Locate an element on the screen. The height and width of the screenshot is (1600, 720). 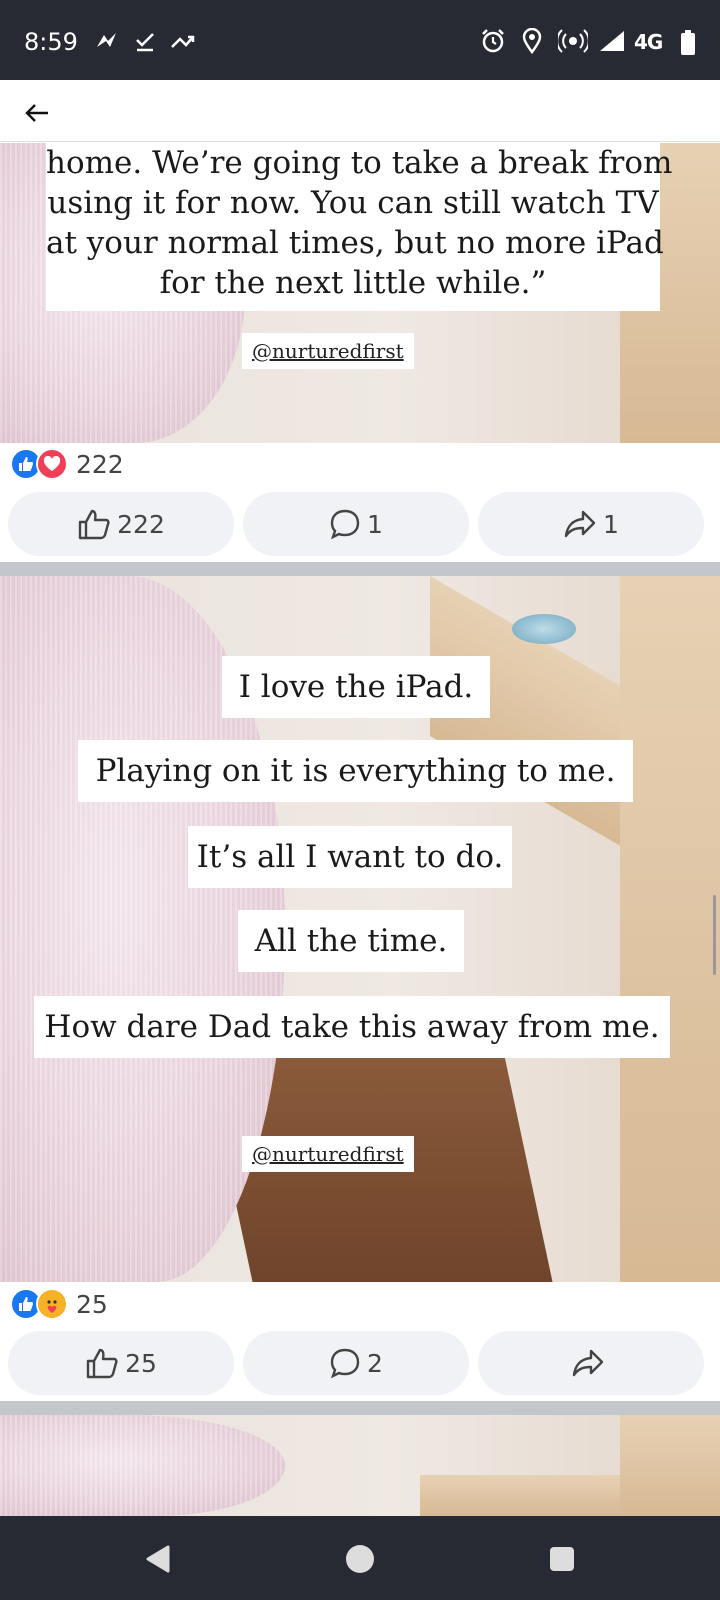
back-button is located at coordinates (44, 112).